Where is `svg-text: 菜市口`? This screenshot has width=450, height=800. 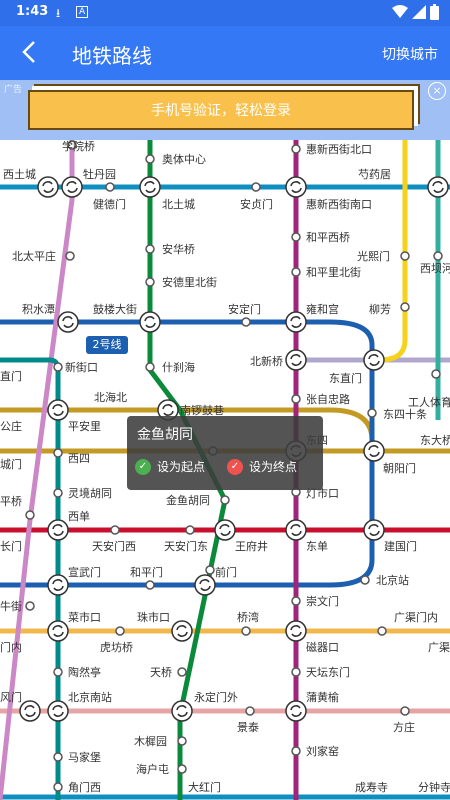 svg-text: 菜市口 is located at coordinates (84, 617).